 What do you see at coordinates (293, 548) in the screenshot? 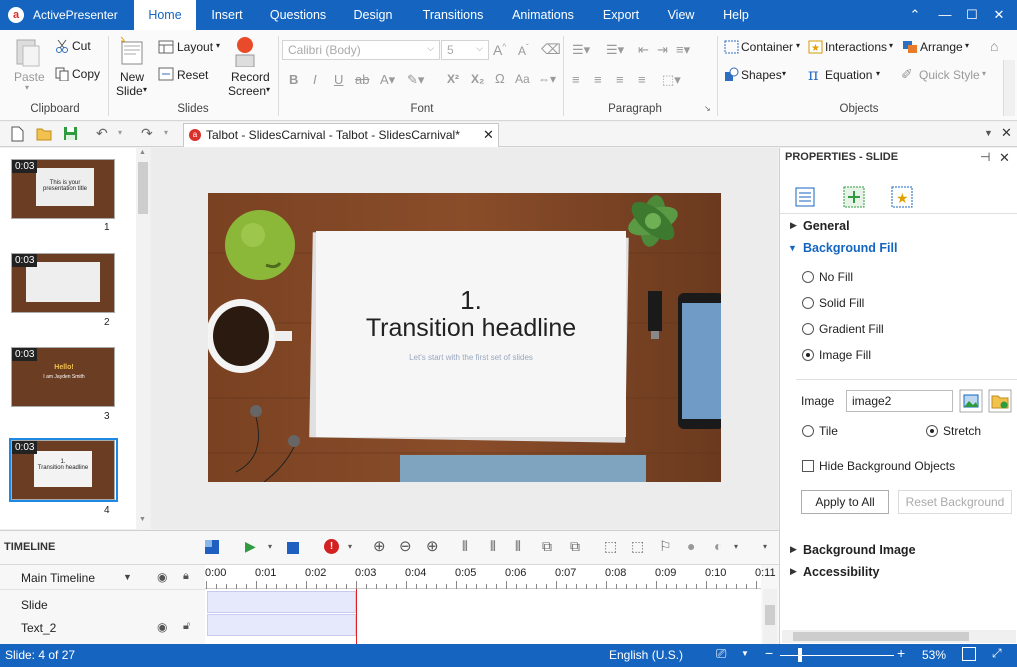
I see `stop-icon` at bounding box center [293, 548].